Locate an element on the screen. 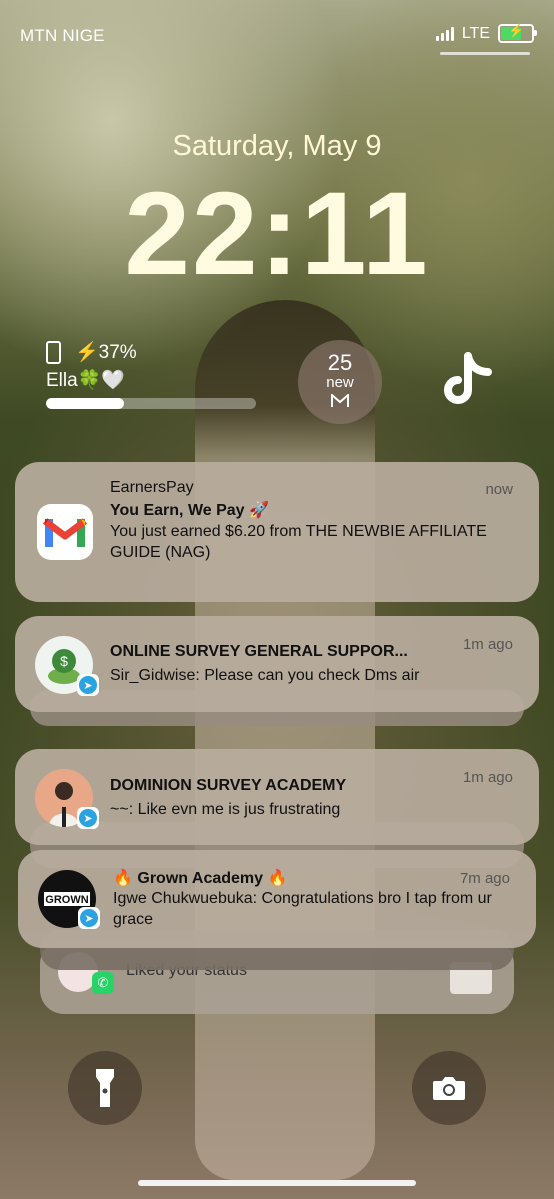  grown-logo-text: GROWN is located at coordinates (66, 900).